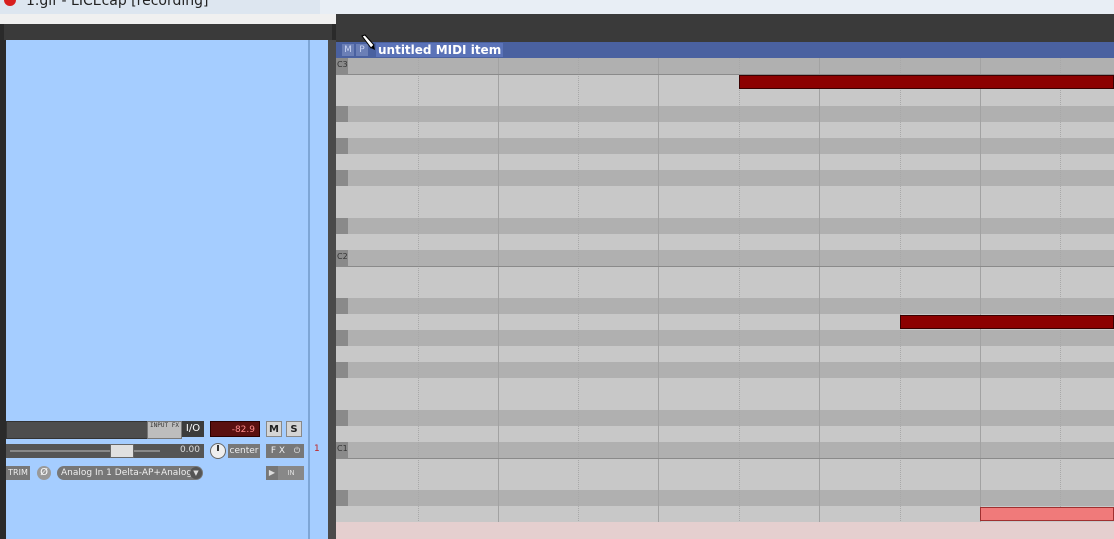  What do you see at coordinates (164, 430) in the screenshot?
I see `input-fx-button: INPUT FX` at bounding box center [164, 430].